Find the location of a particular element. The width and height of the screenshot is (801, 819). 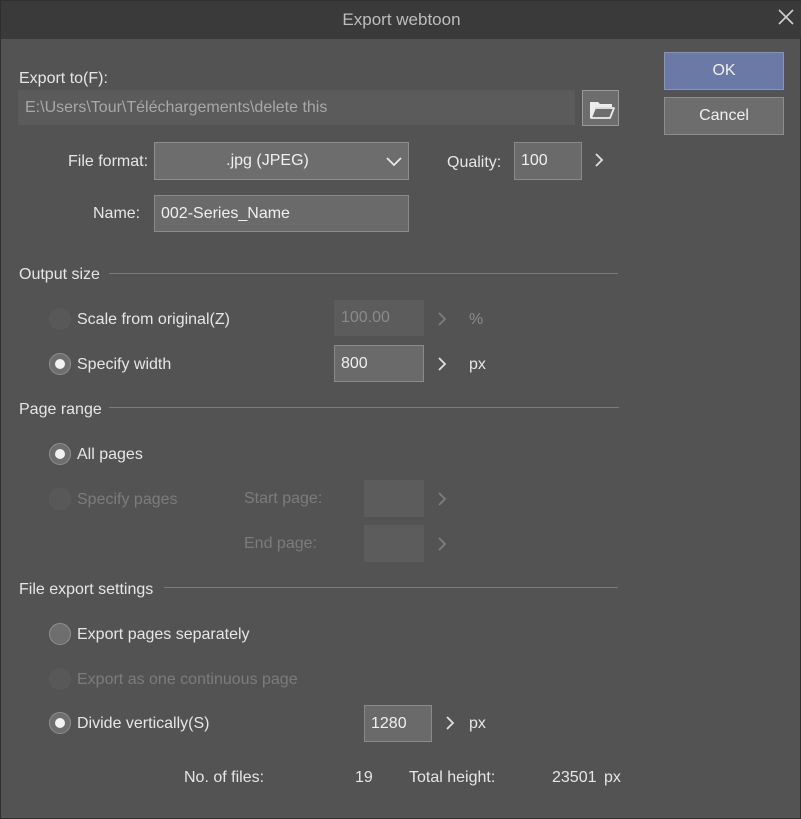

divide-height-value: 1280 is located at coordinates (389, 723).